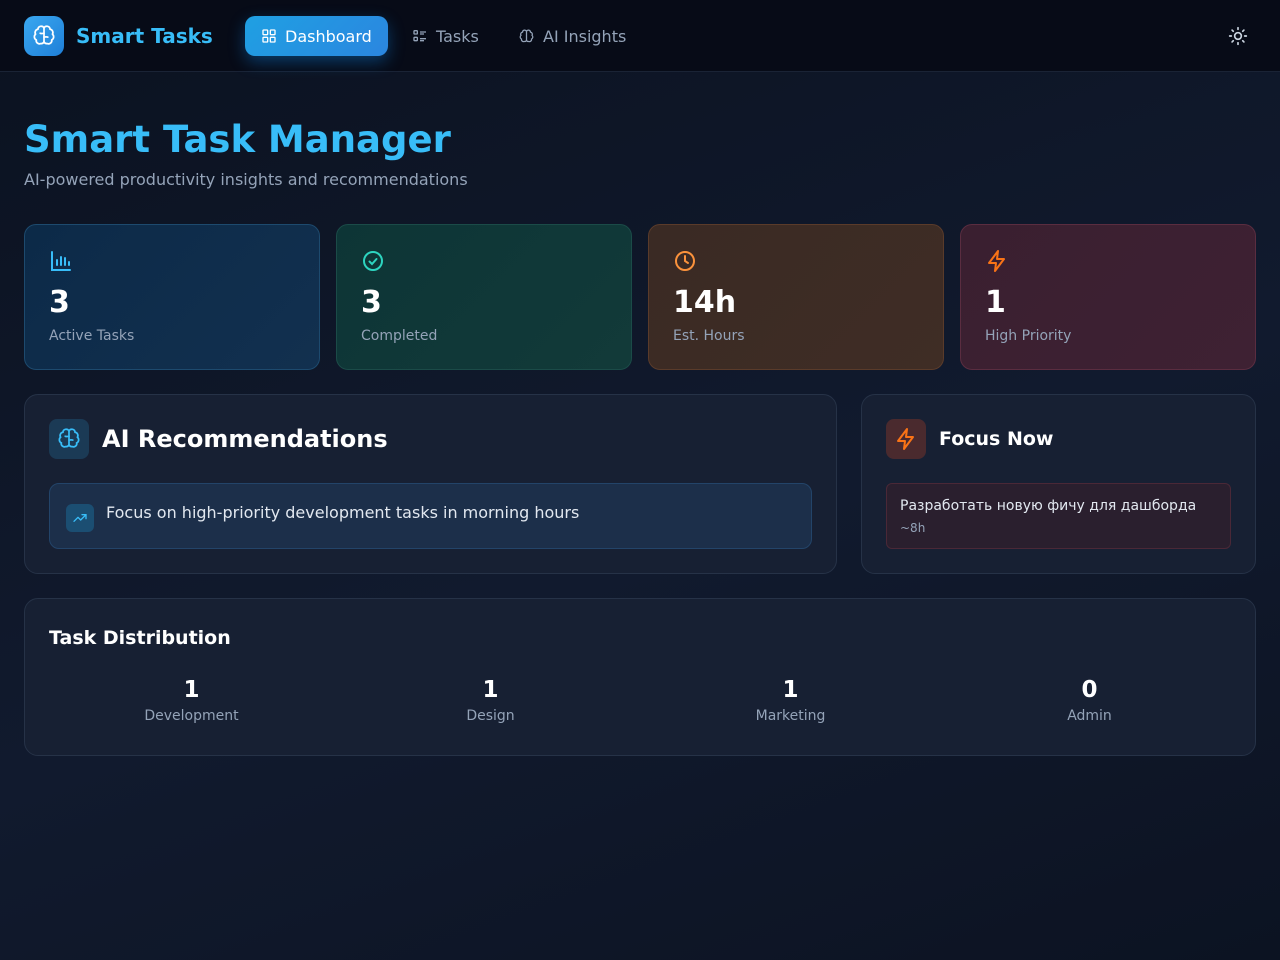 The height and width of the screenshot is (960, 1280). What do you see at coordinates (144, 36) in the screenshot?
I see `brand-name: Smart Tasks` at bounding box center [144, 36].